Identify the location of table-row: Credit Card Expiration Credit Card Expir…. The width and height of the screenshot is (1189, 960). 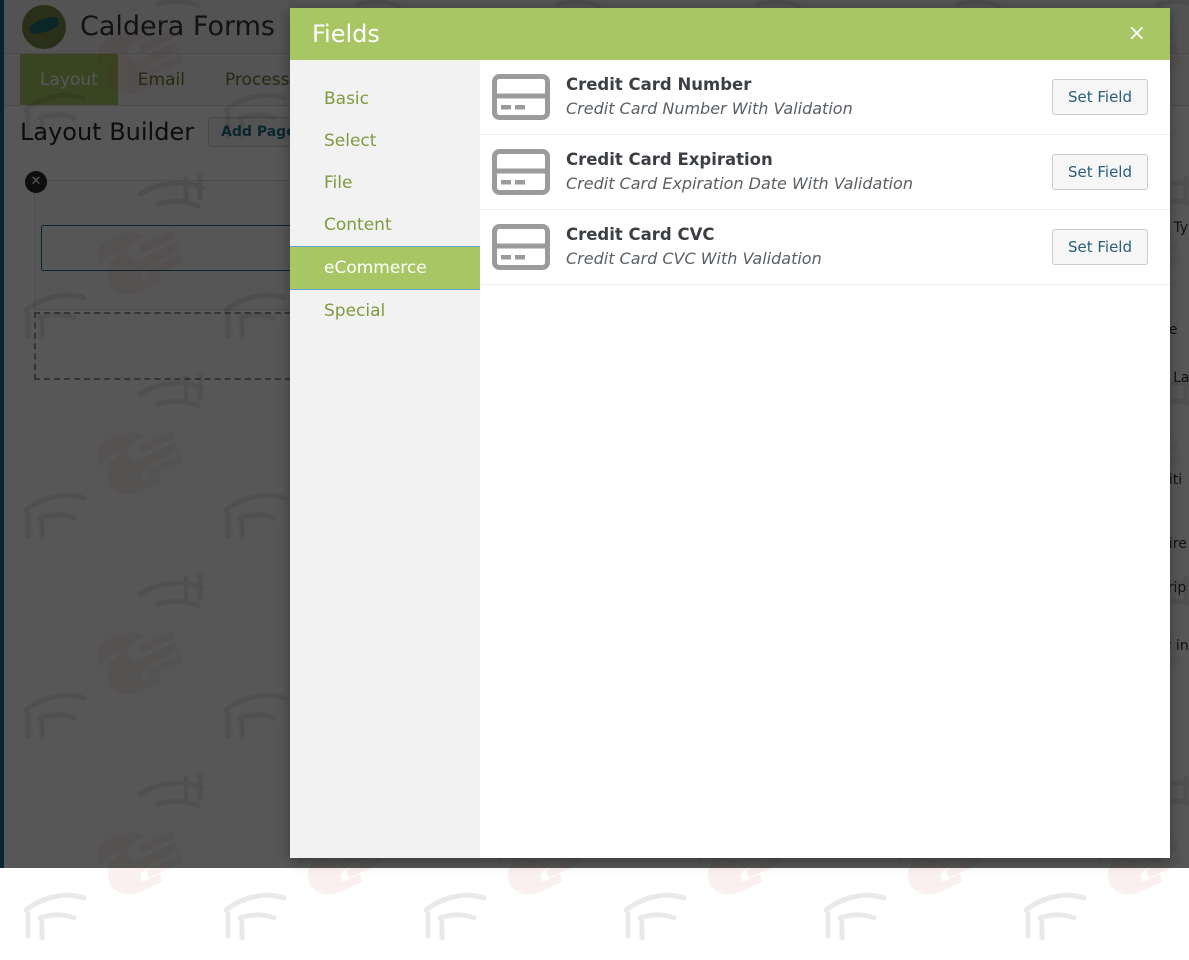
(825, 172).